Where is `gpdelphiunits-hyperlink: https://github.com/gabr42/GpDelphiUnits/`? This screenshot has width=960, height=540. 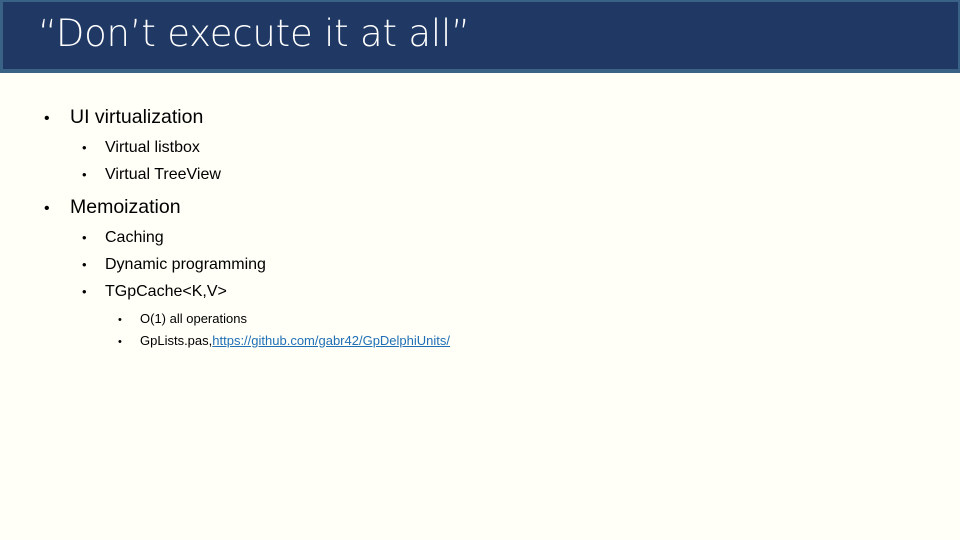
gpdelphiunits-hyperlink: https://github.com/gabr42/GpDelphiUnits/ is located at coordinates (331, 341).